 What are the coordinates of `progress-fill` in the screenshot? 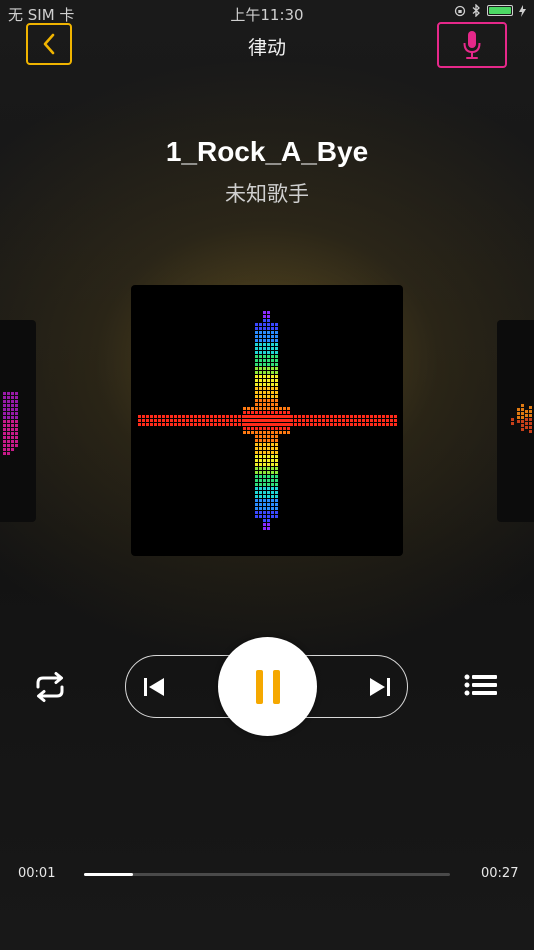 It's located at (109, 874).